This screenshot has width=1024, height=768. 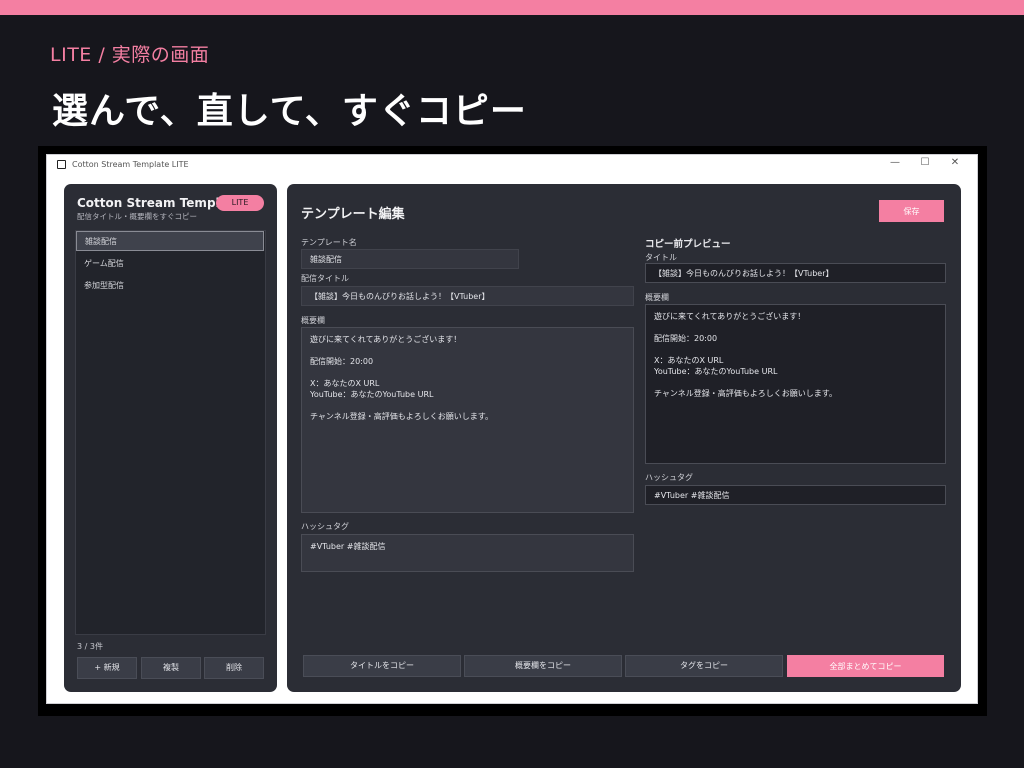 What do you see at coordinates (543, 666) in the screenshot?
I see `copy-description-button: 概要欄をコピー` at bounding box center [543, 666].